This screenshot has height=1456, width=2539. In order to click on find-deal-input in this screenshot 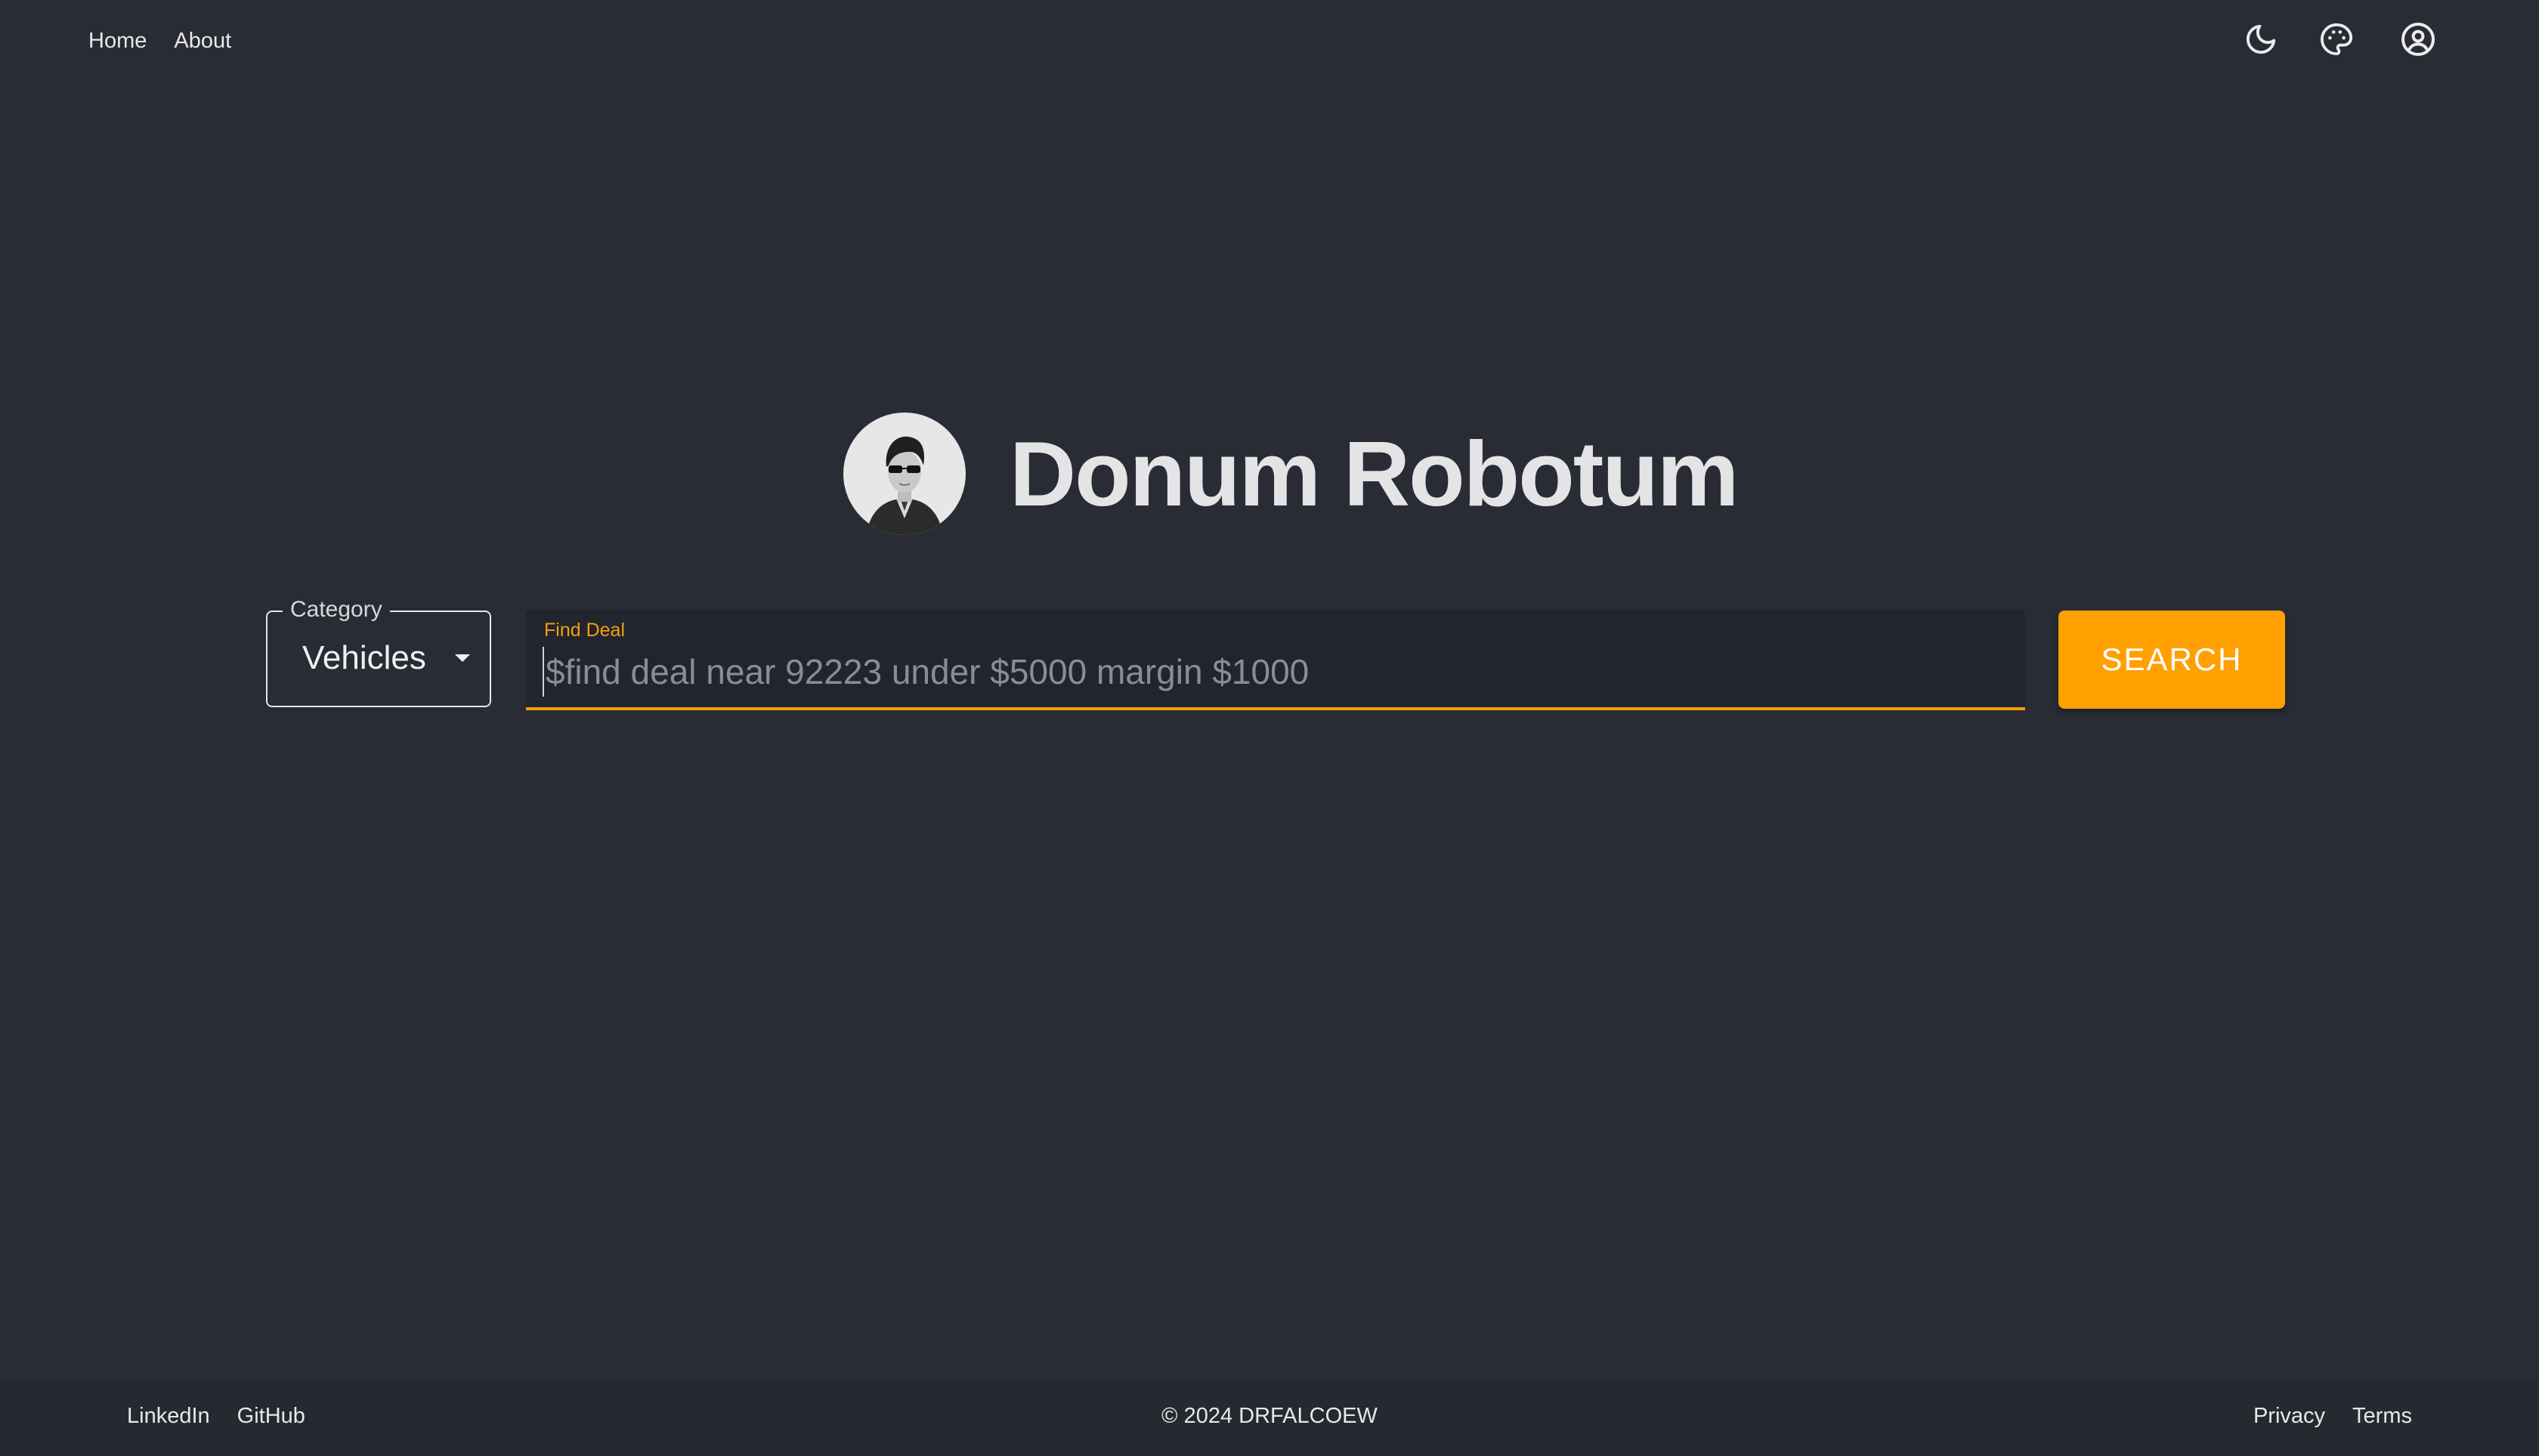, I will do `click(1270, 672)`.